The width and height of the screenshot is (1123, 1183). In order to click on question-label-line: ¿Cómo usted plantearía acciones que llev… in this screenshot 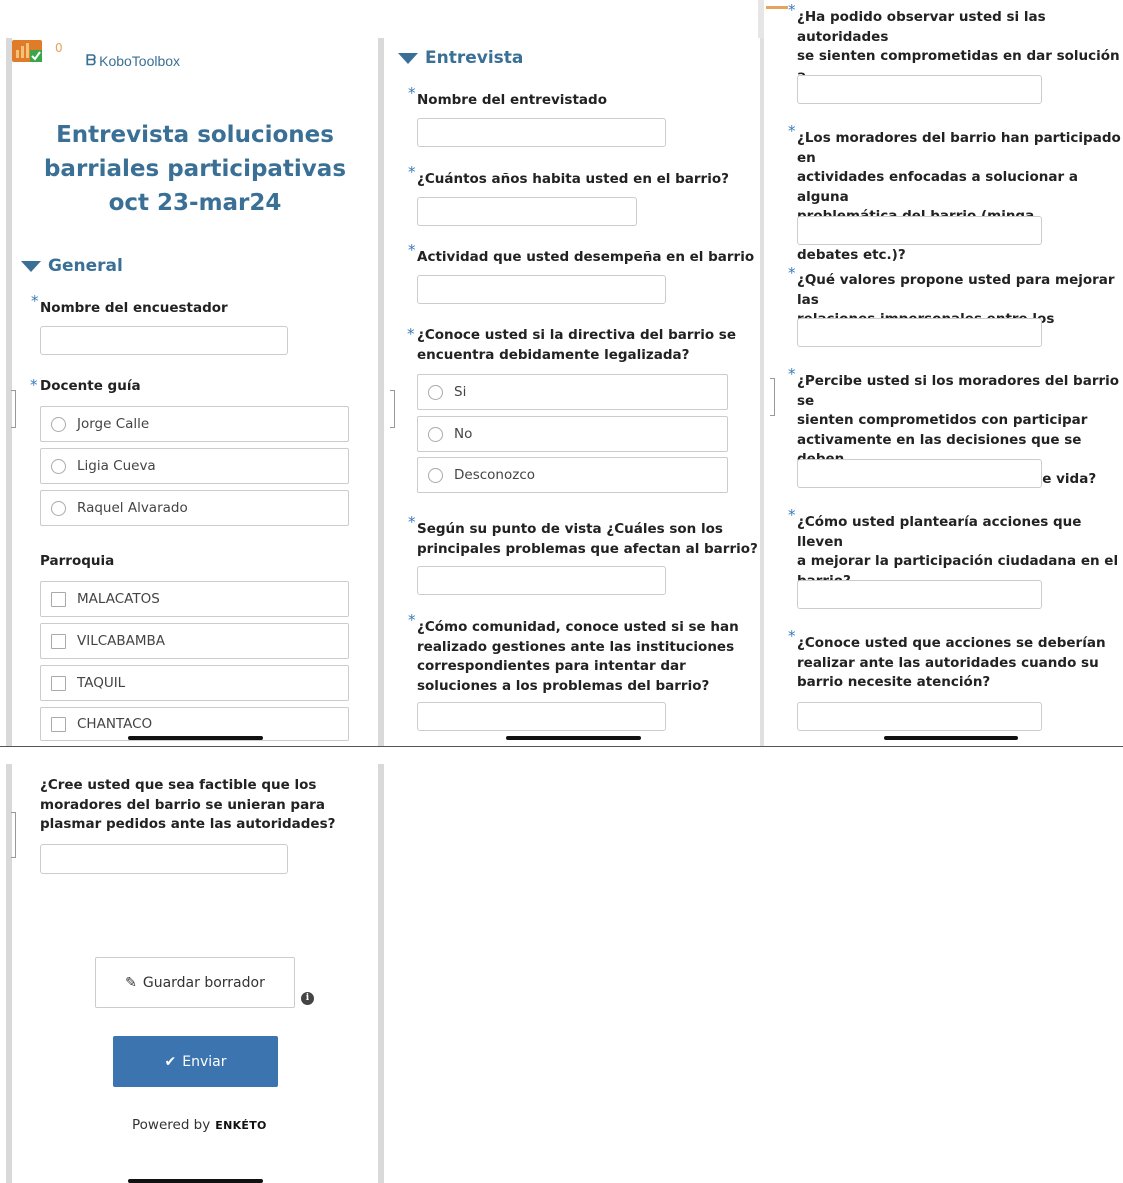, I will do `click(939, 532)`.